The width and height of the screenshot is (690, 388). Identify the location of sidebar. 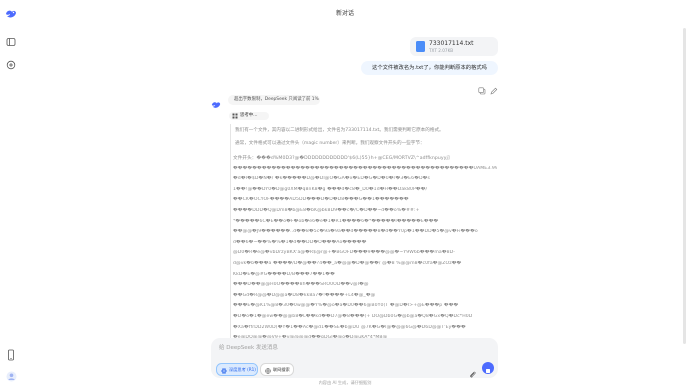
(11, 194).